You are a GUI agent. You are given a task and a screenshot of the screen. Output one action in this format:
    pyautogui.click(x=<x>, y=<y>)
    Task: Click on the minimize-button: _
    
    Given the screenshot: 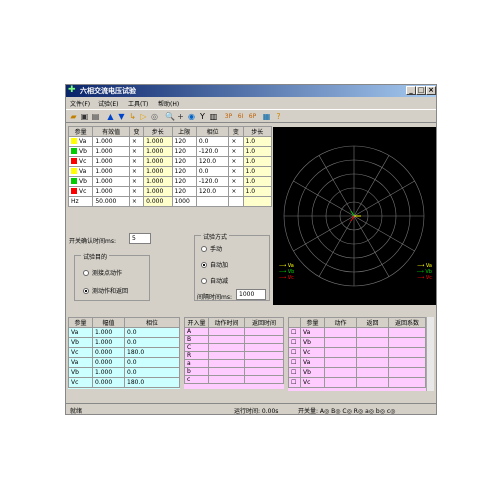 What is the action you would take?
    pyautogui.click(x=411, y=90)
    